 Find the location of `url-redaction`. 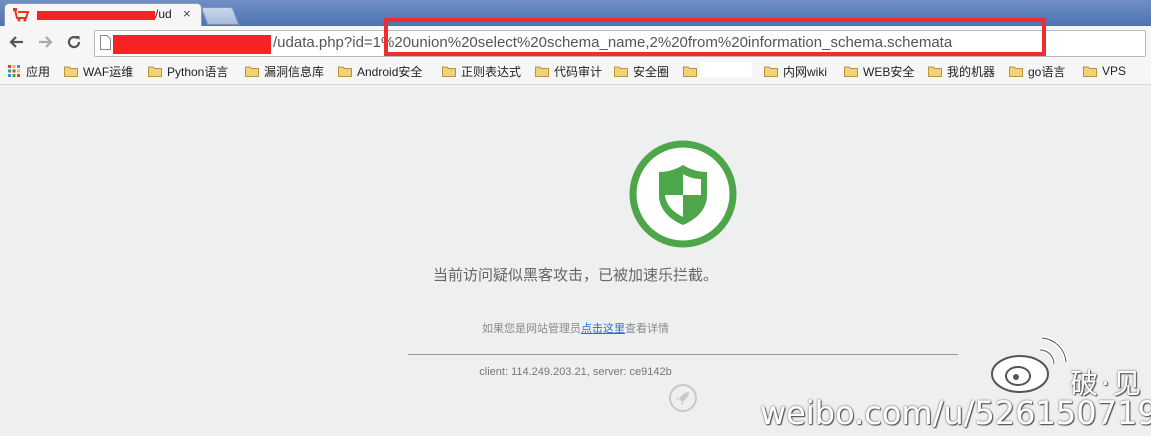

url-redaction is located at coordinates (192, 44).